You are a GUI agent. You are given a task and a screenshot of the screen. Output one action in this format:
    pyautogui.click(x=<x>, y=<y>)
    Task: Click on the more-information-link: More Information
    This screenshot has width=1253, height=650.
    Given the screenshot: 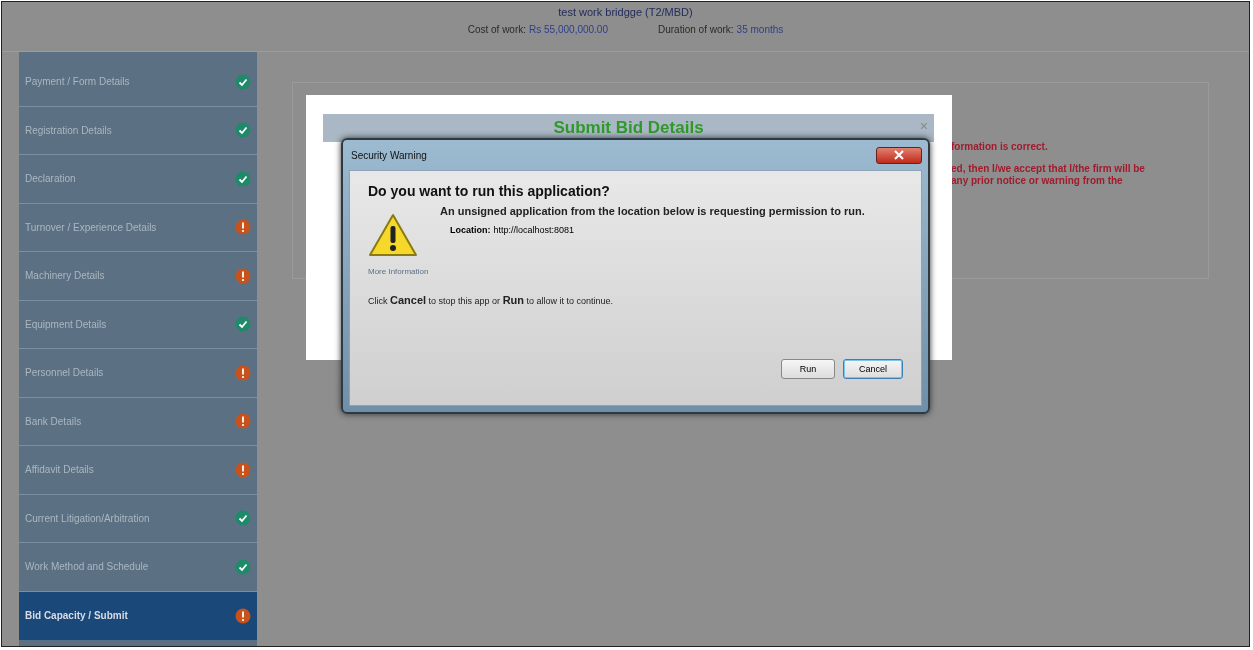 What is the action you would take?
    pyautogui.click(x=635, y=271)
    